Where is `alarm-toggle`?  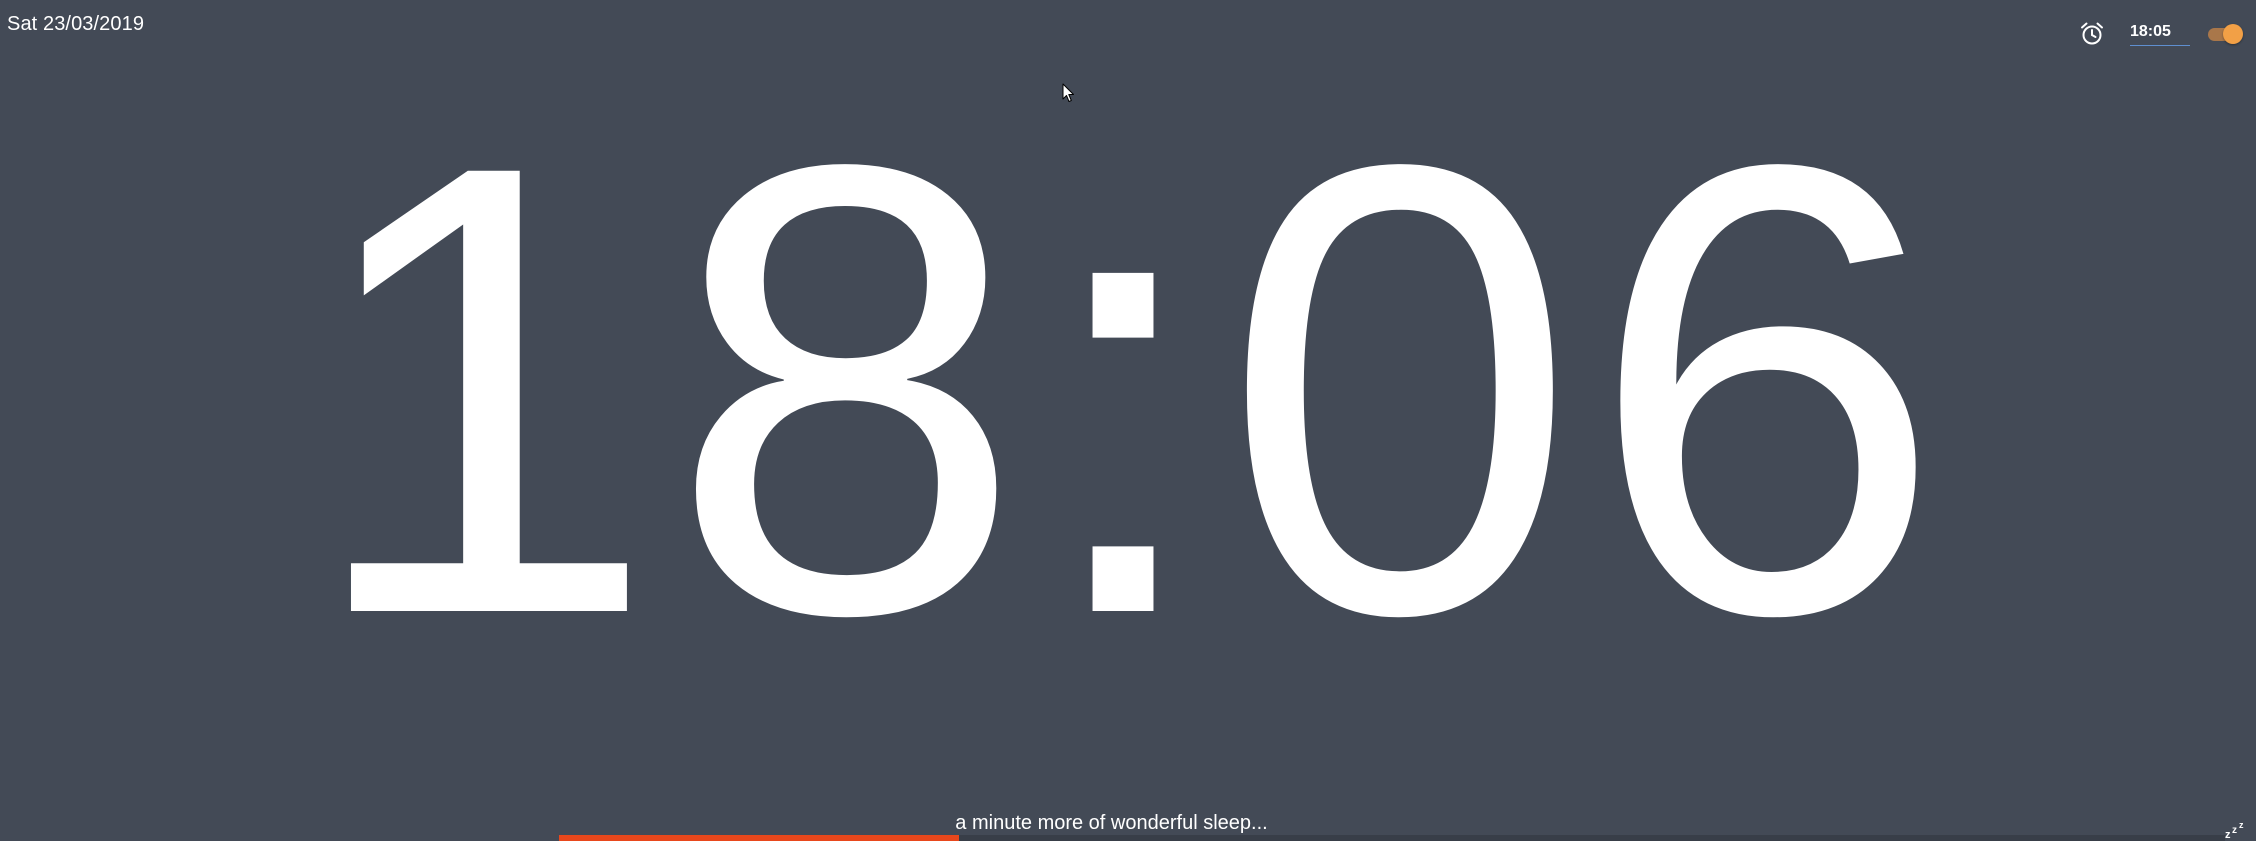 alarm-toggle is located at coordinates (2226, 34).